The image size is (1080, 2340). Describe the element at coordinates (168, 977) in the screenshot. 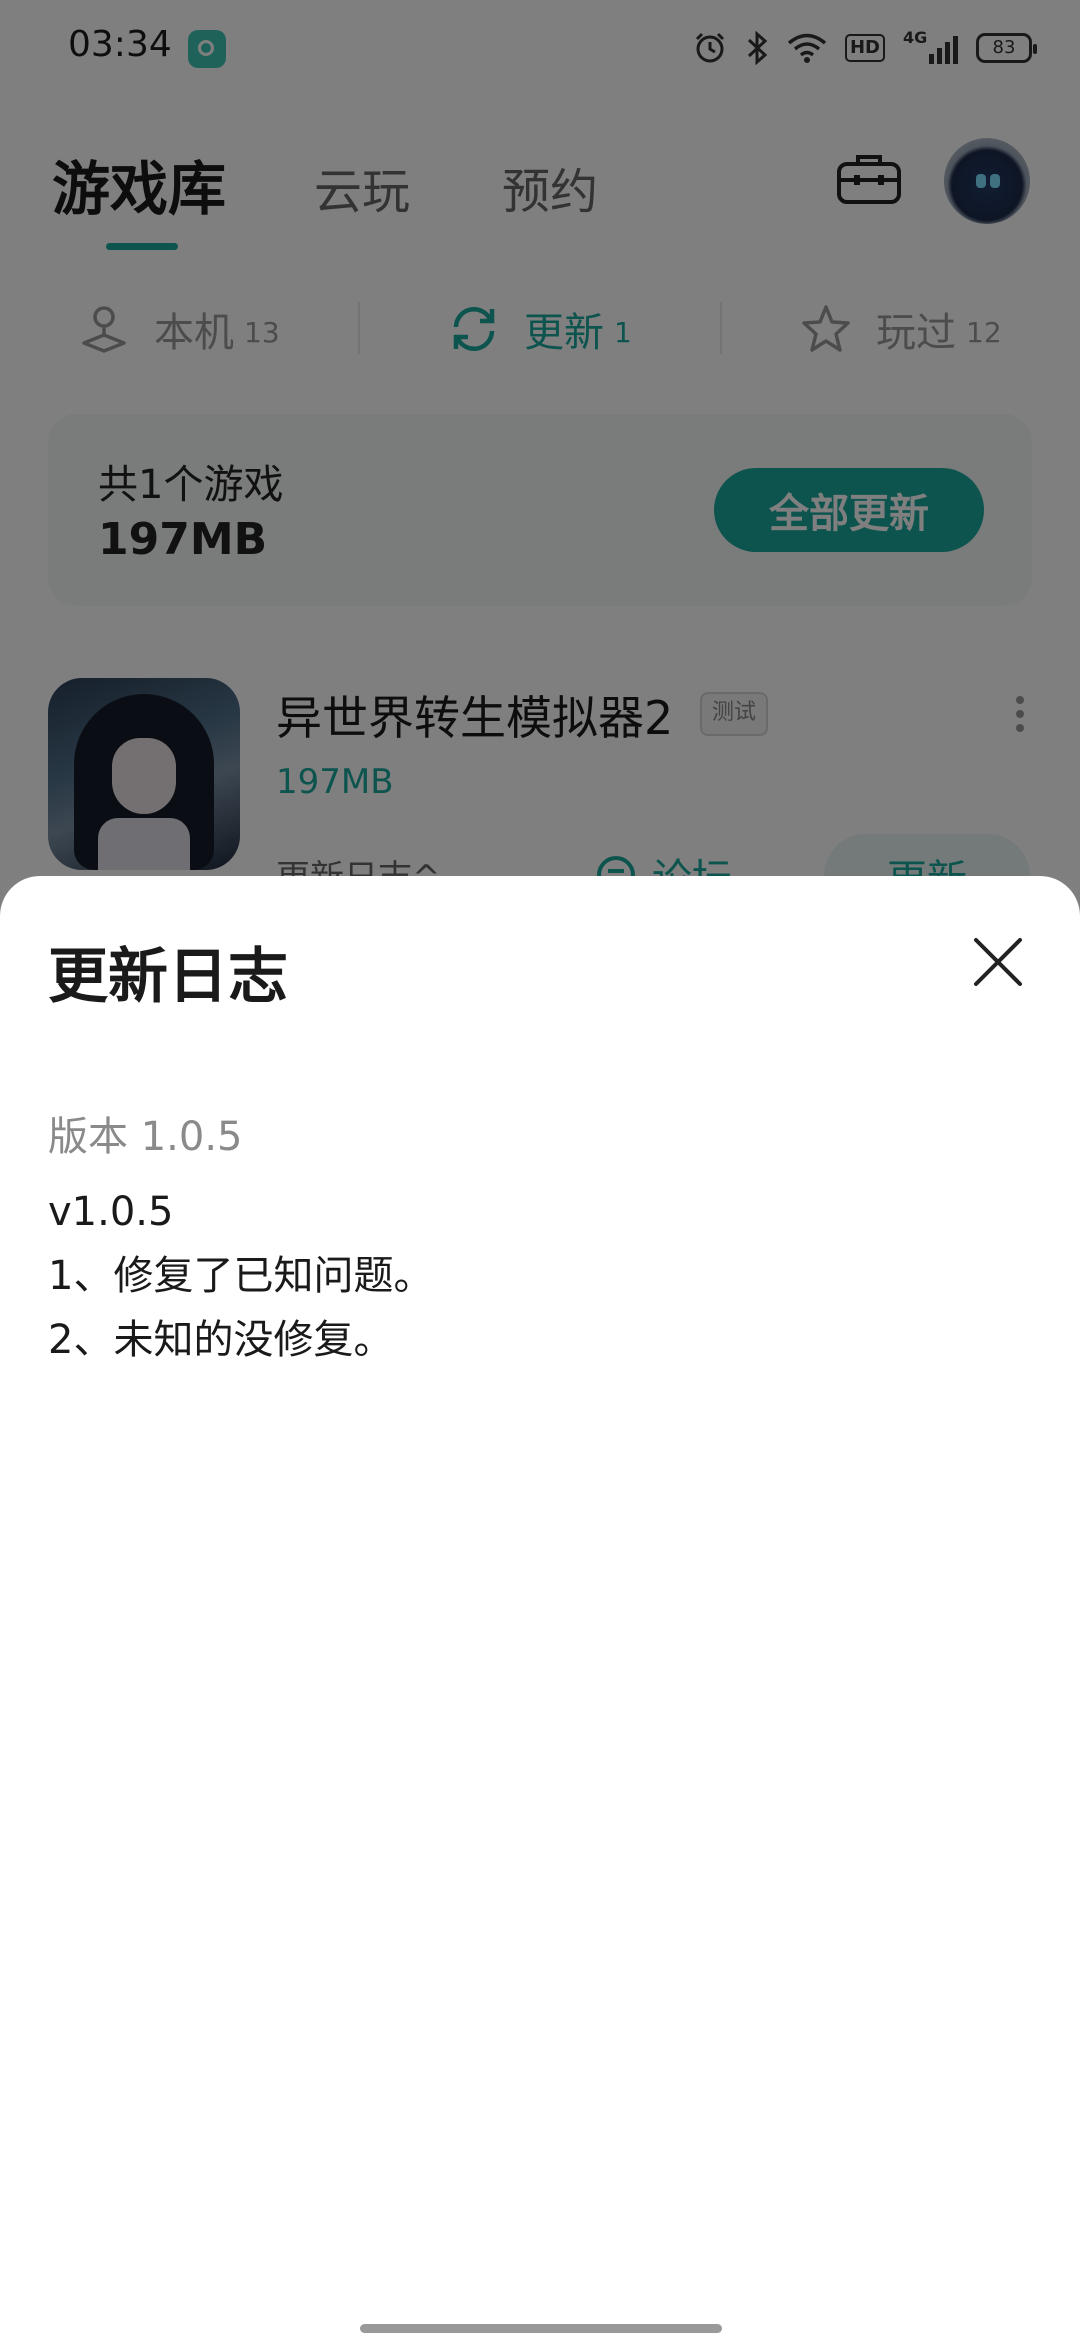

I see `sheet-title: 更新日志` at that location.